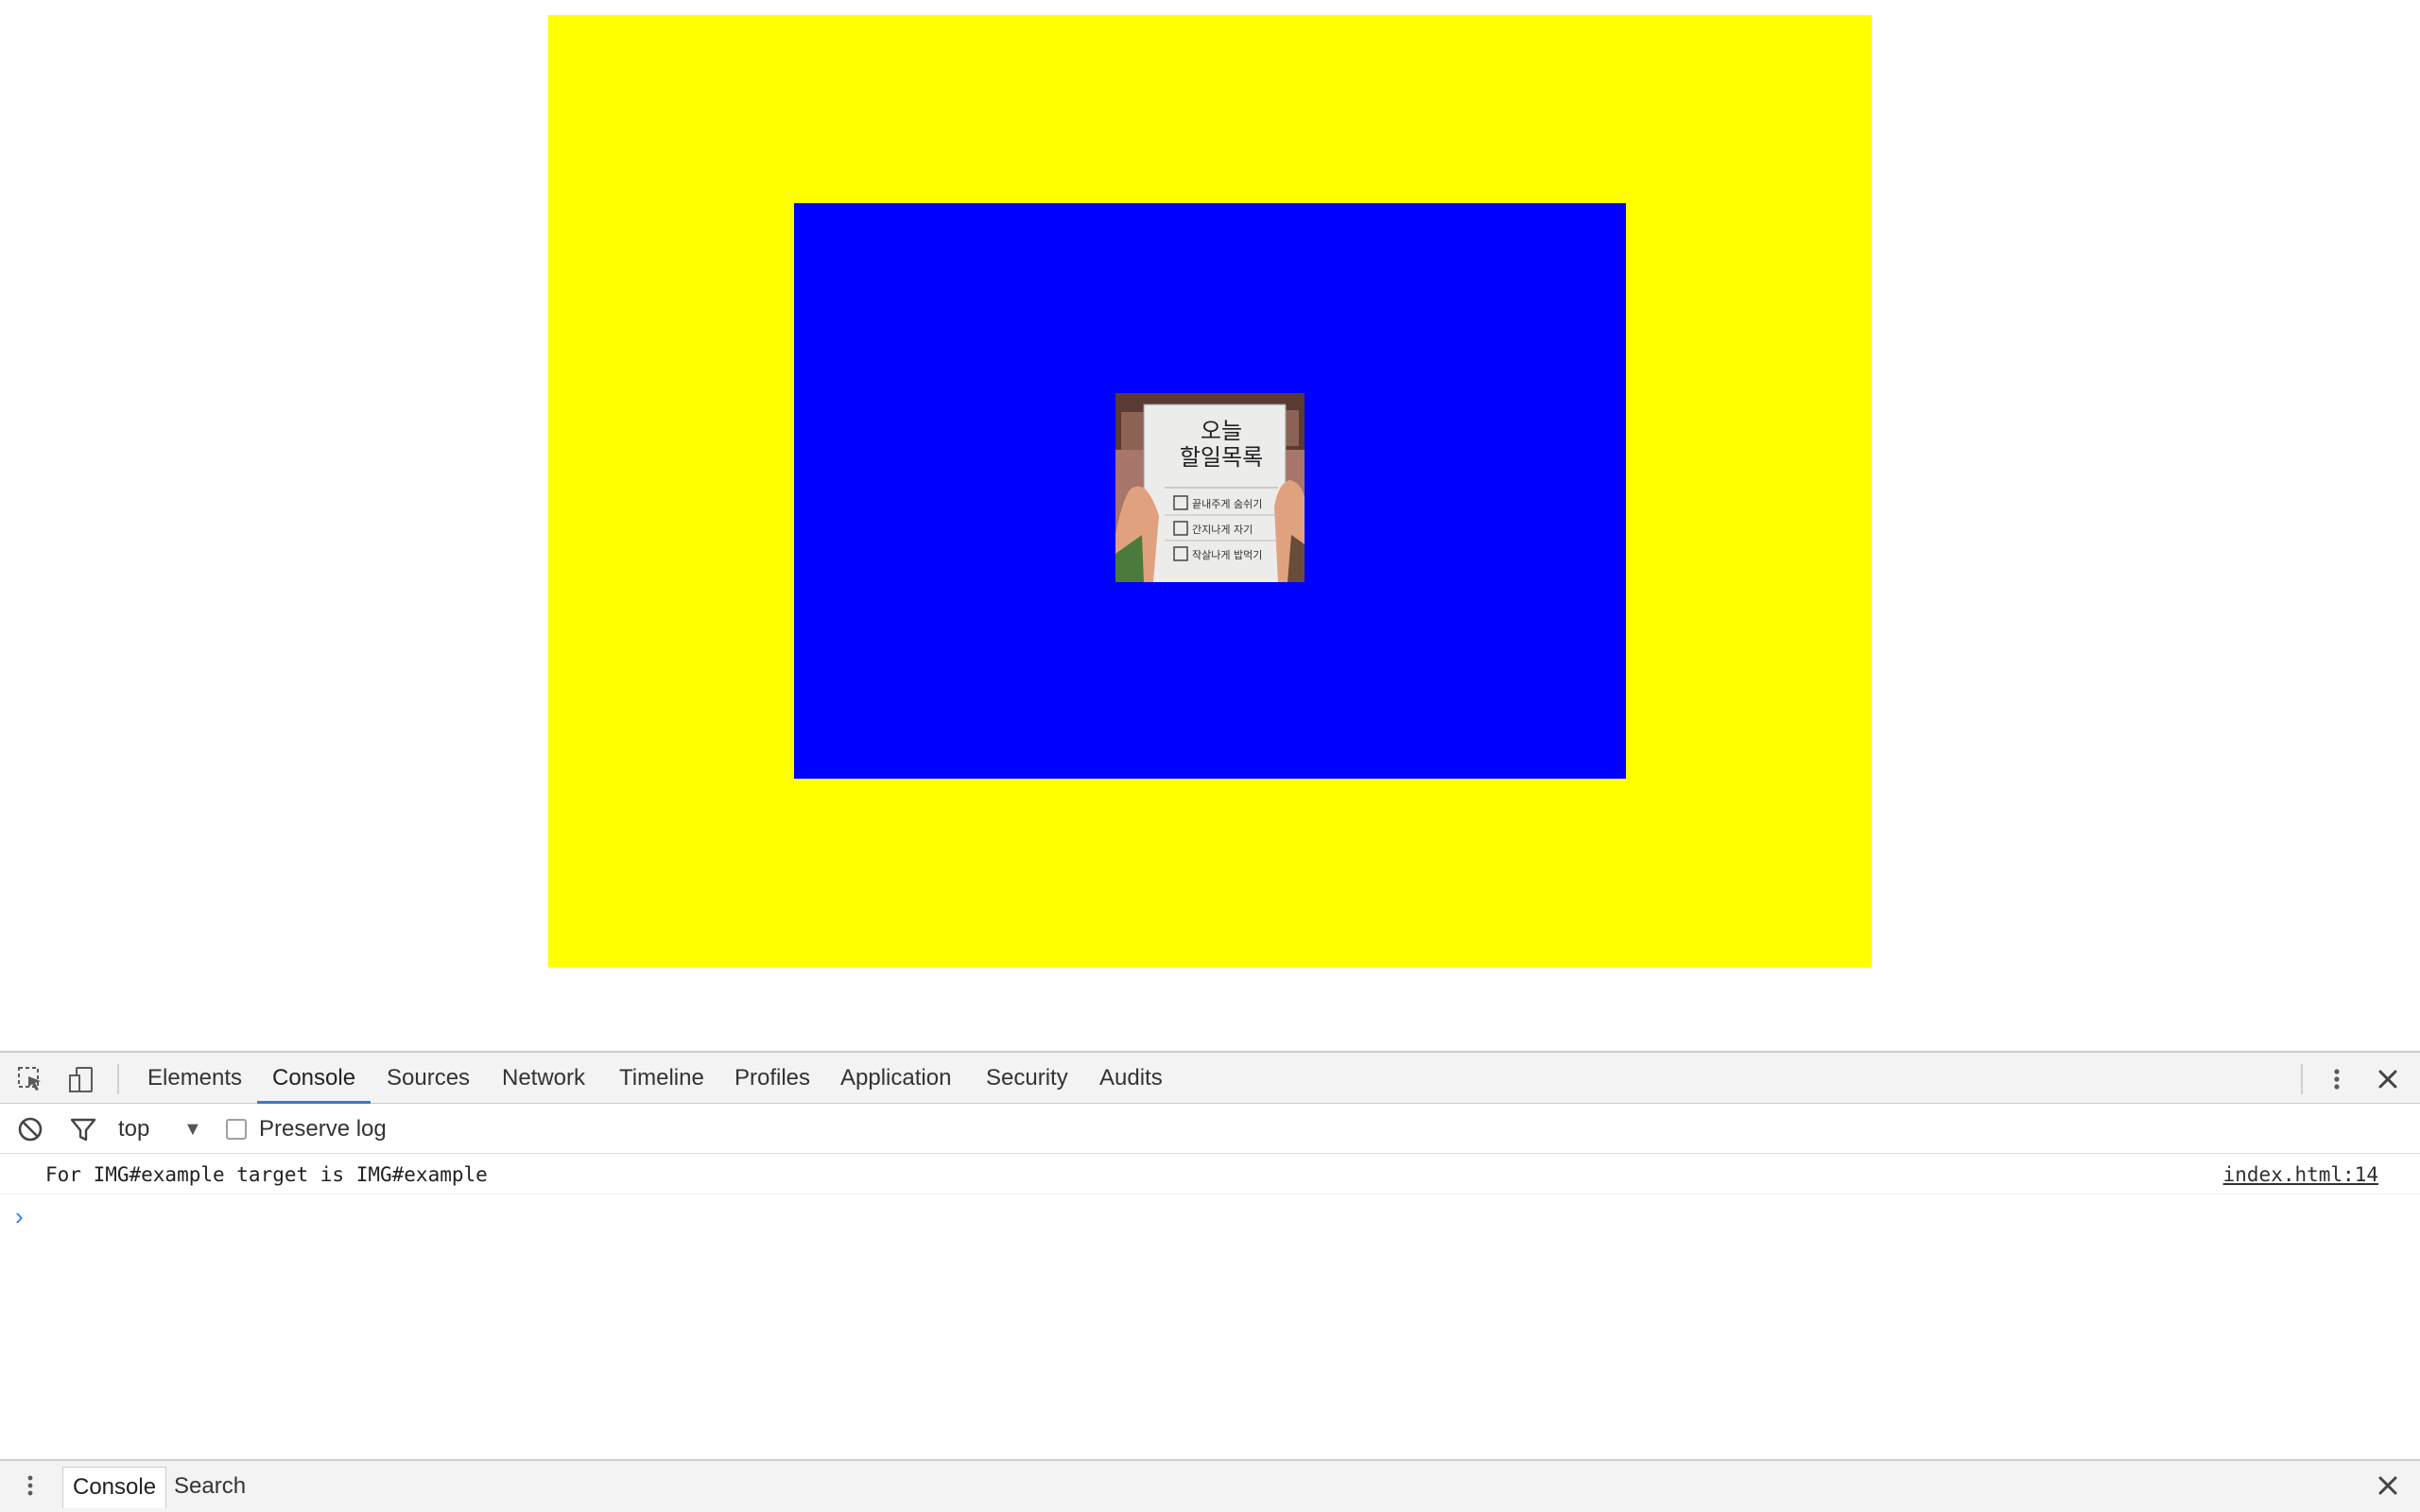  Describe the element at coordinates (1227, 504) in the screenshot. I see `image-item-1: 끝내주게 숨쉬기` at that location.